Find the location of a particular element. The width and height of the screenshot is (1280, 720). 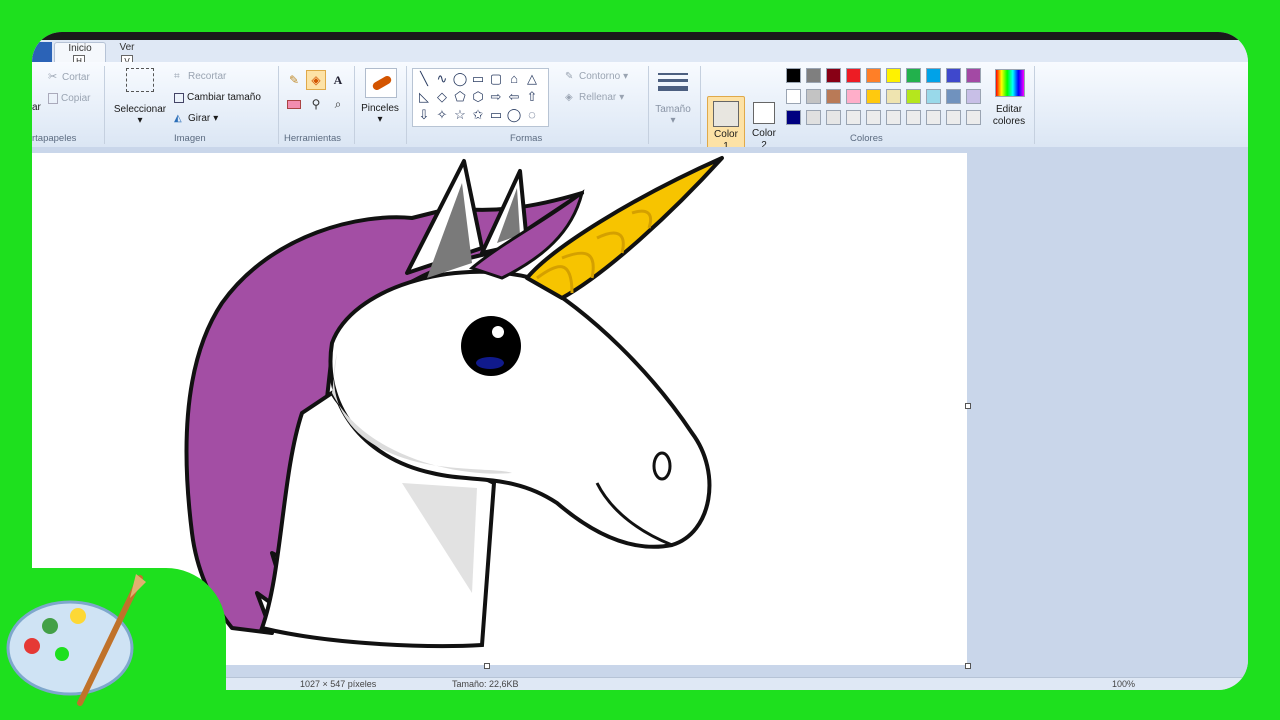

edit-colors-button: Editar colores is located at coordinates (1009, 116).